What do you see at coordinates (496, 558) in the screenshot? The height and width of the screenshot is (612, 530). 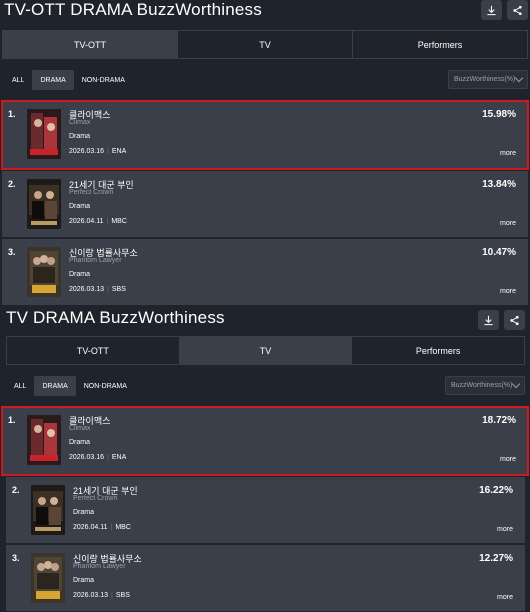 I see `buzz-percent: 12.27%` at bounding box center [496, 558].